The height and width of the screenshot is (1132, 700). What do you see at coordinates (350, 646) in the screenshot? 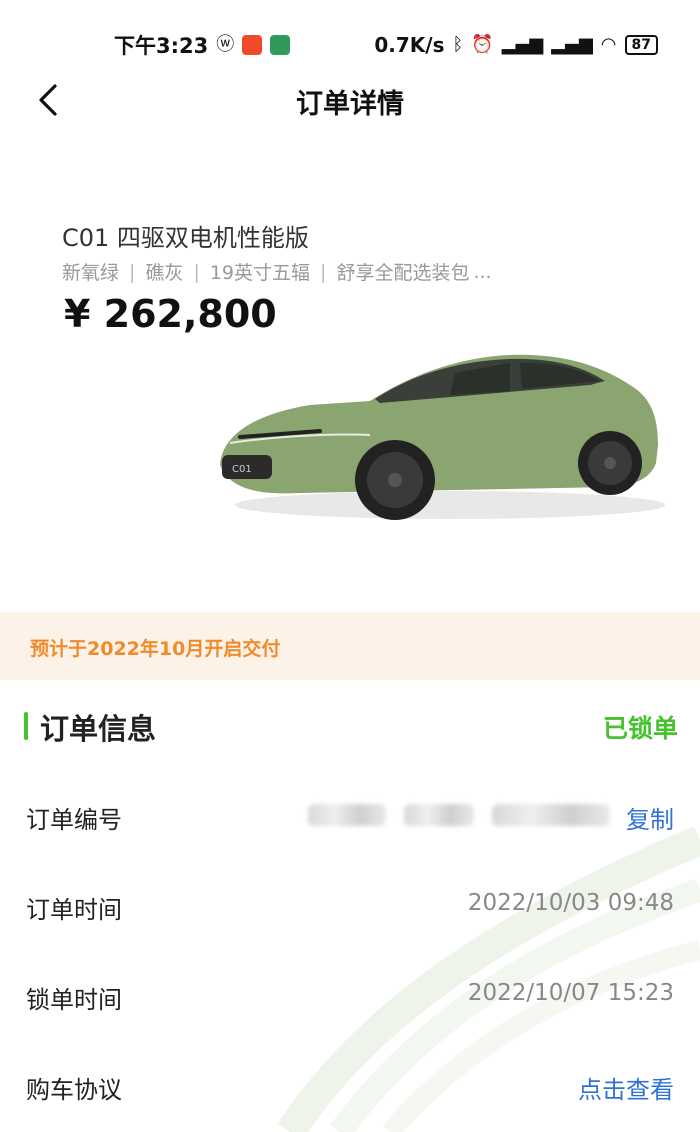
I see `delivery-notice: 预计于2022年10月开启交付` at bounding box center [350, 646].